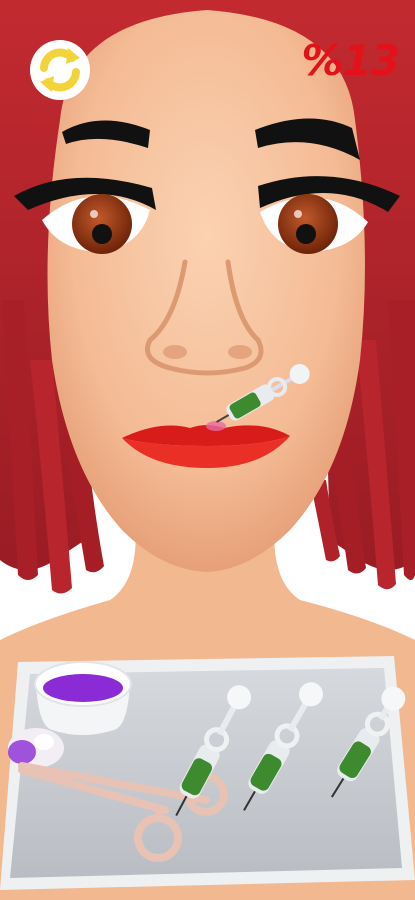 This screenshot has height=900, width=415. Describe the element at coordinates (83, 698) in the screenshot. I see `filler-bowl` at that location.